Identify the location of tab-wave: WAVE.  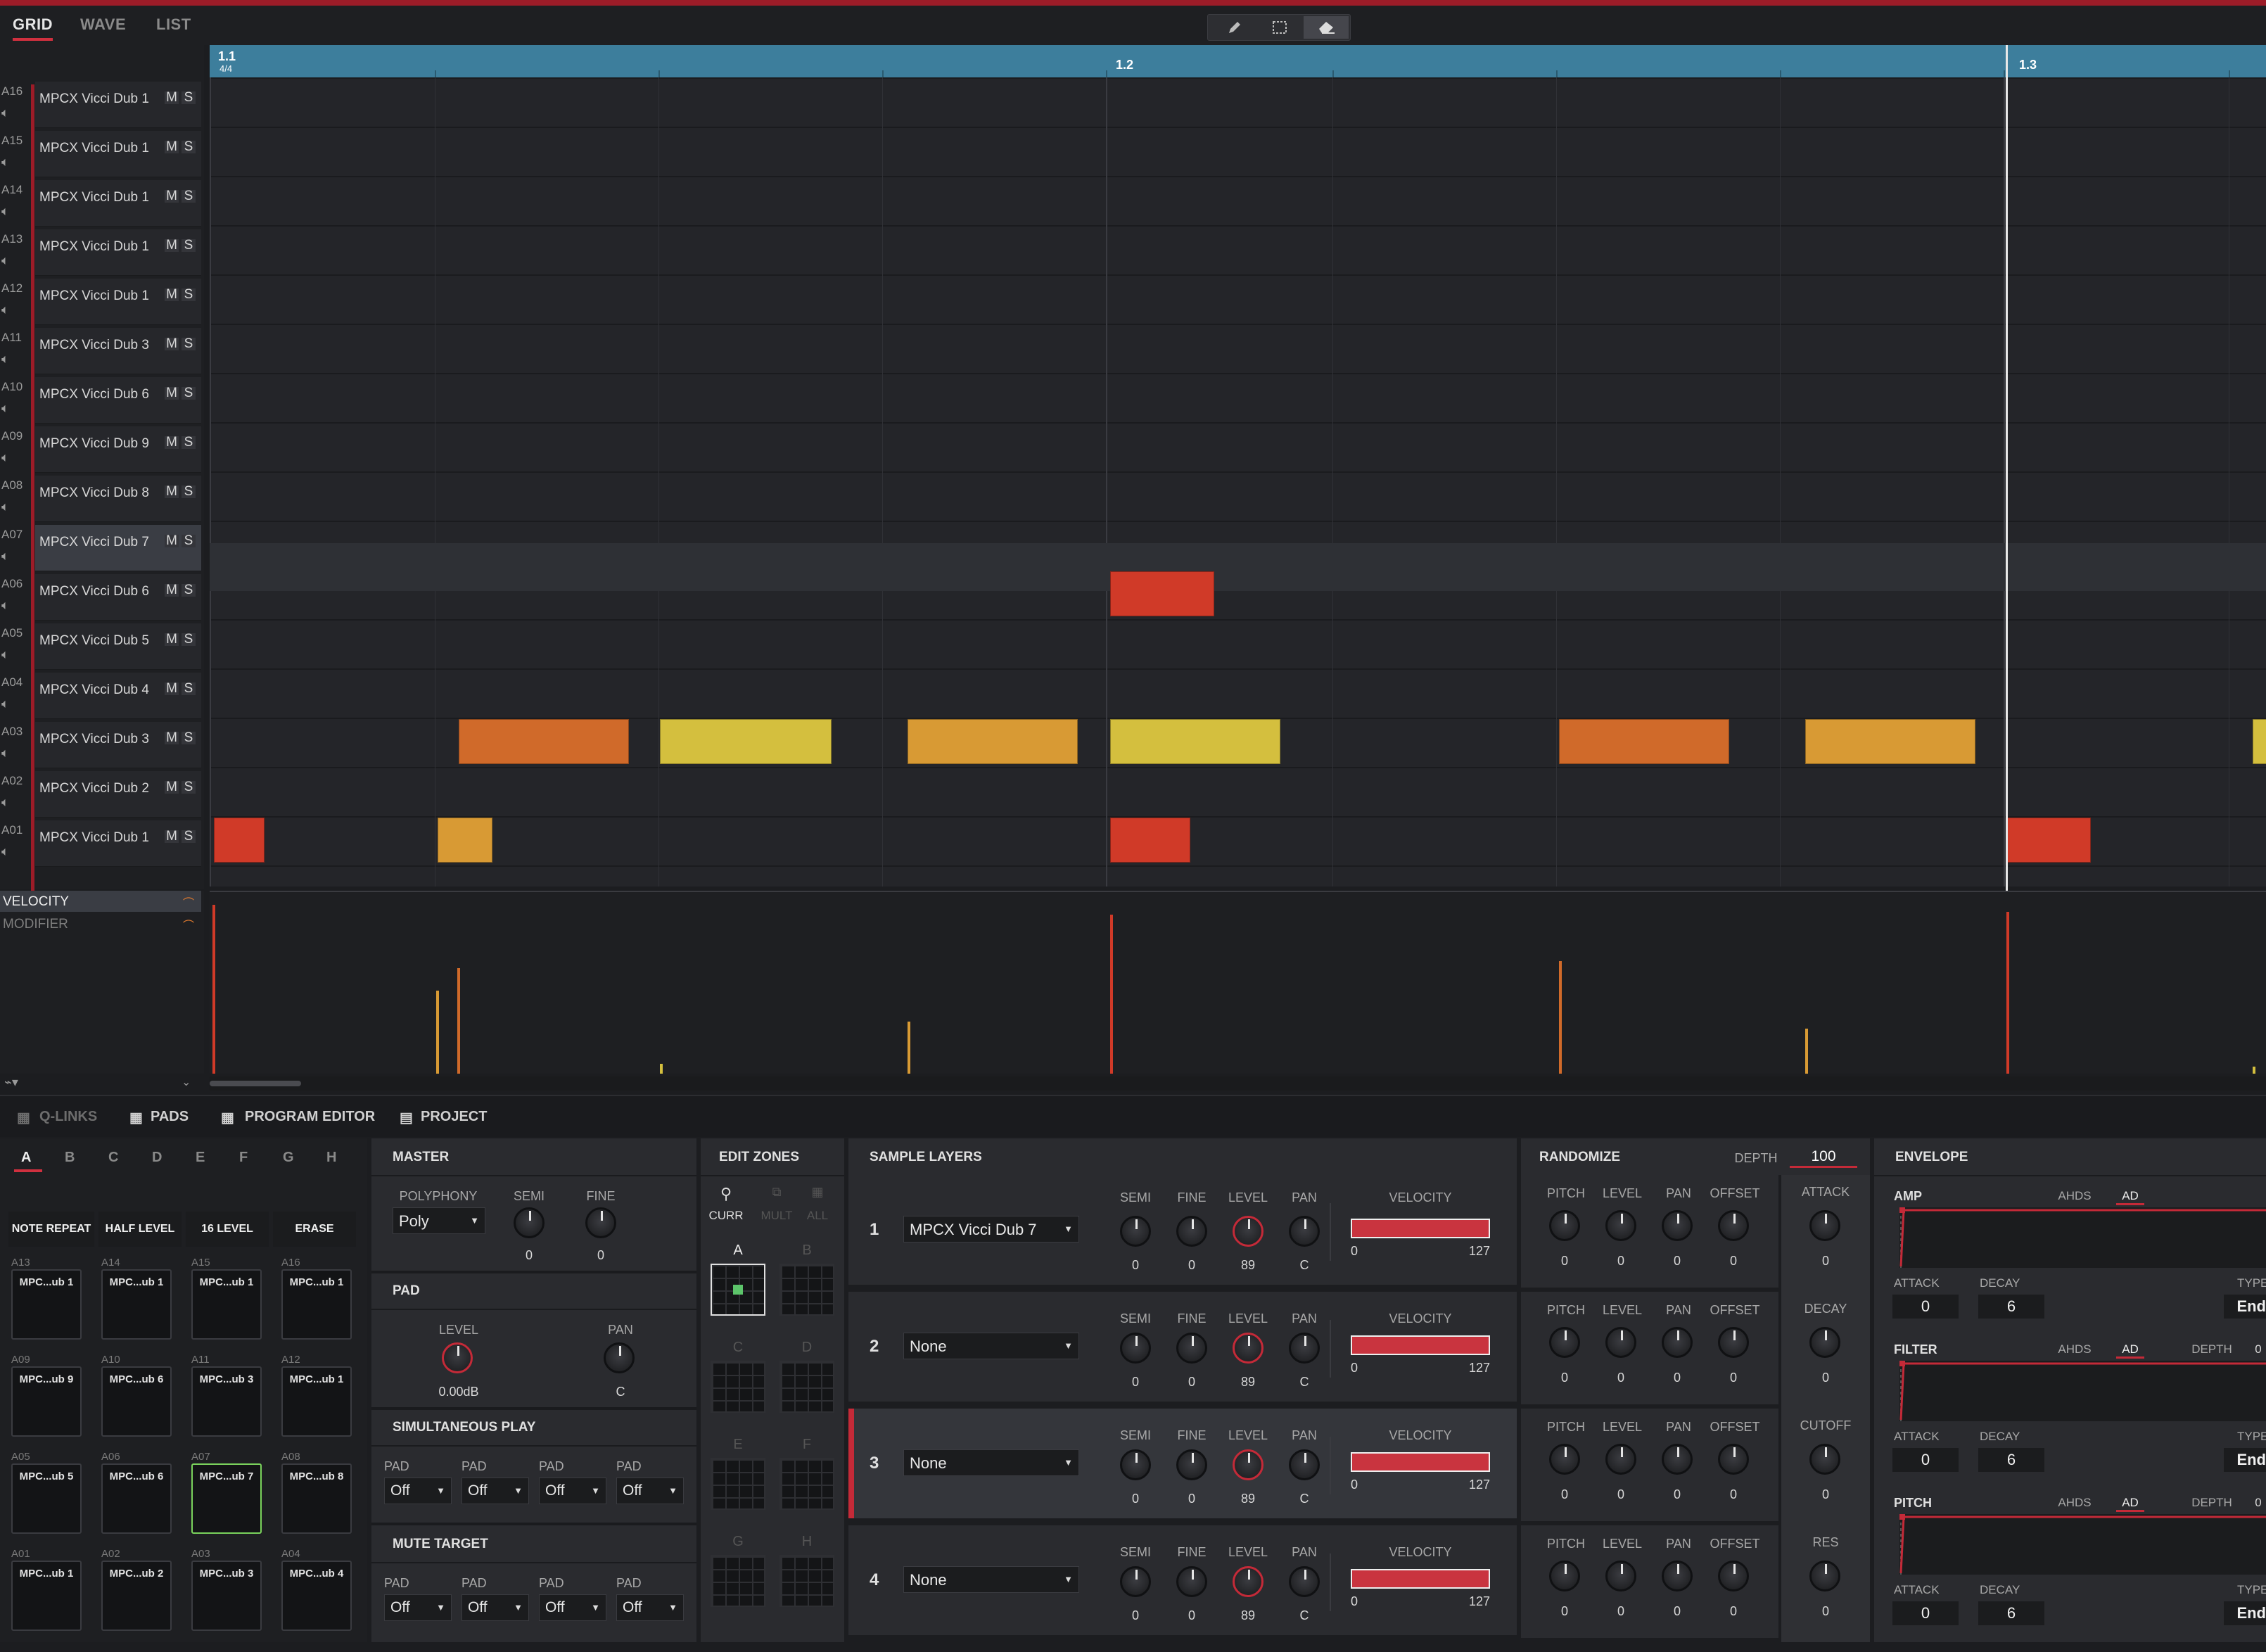
(103, 24).